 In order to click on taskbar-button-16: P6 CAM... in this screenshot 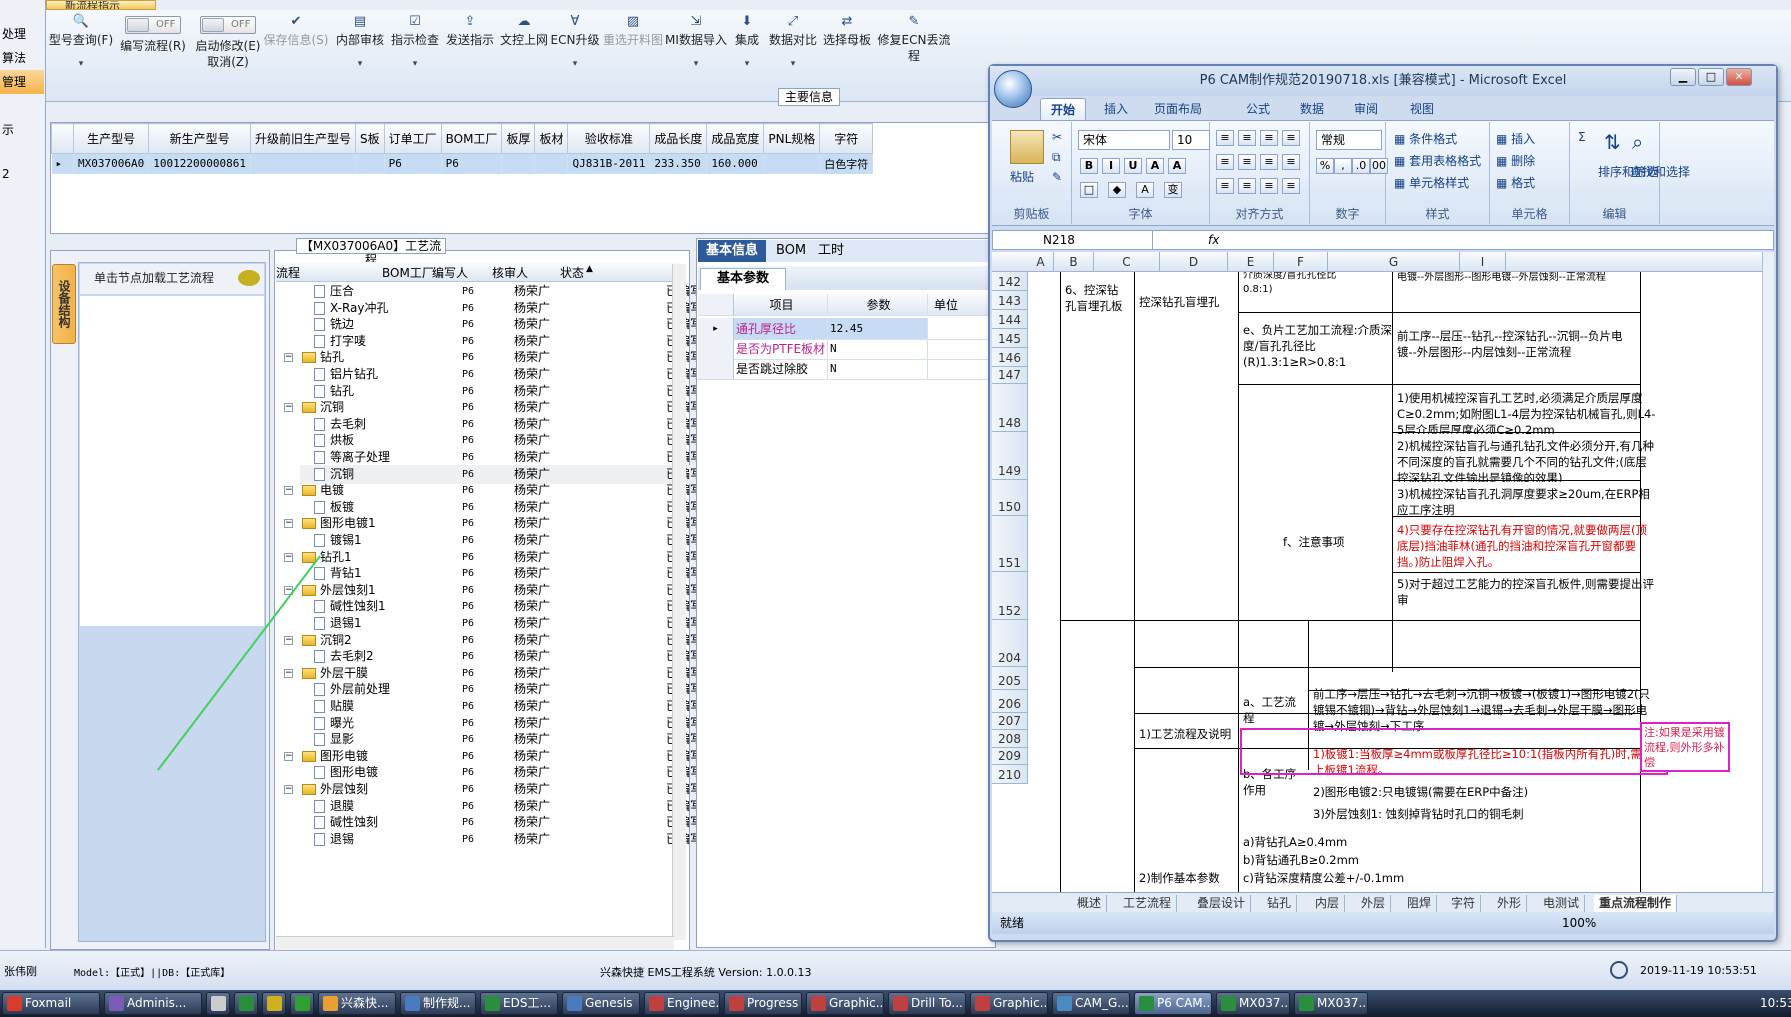, I will do `click(1173, 1003)`.